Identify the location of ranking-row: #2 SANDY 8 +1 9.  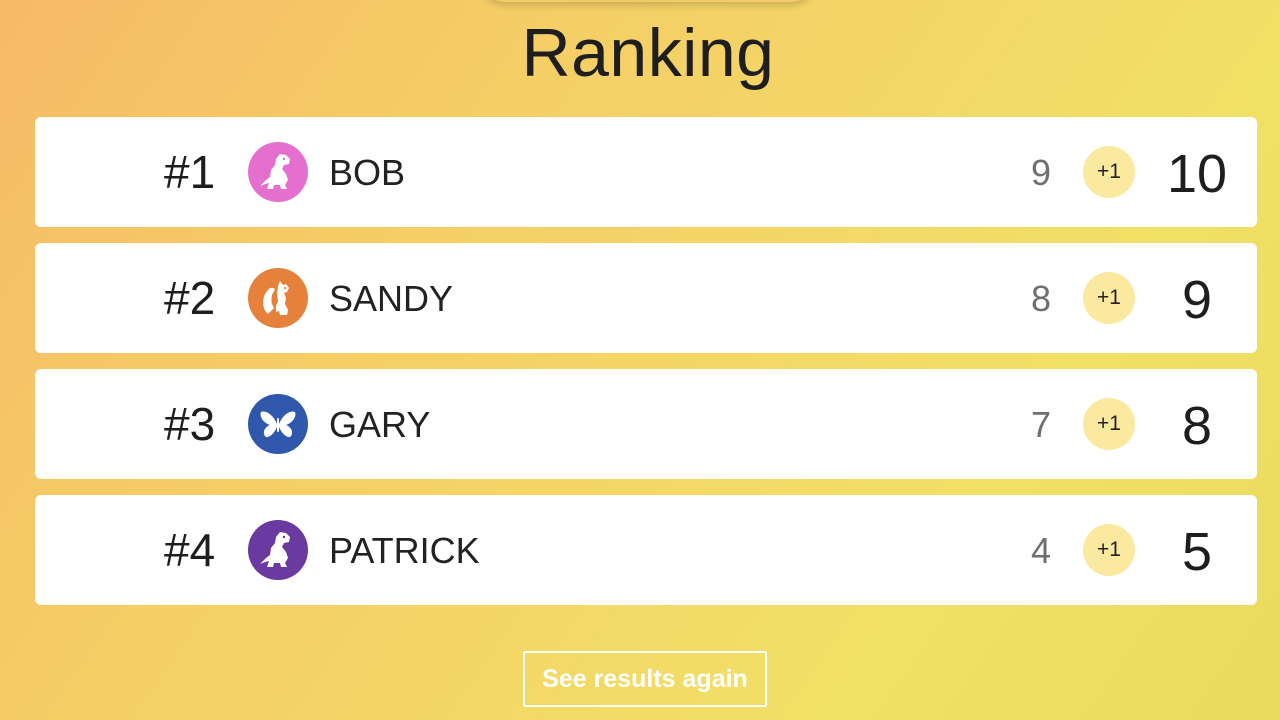
(646, 298).